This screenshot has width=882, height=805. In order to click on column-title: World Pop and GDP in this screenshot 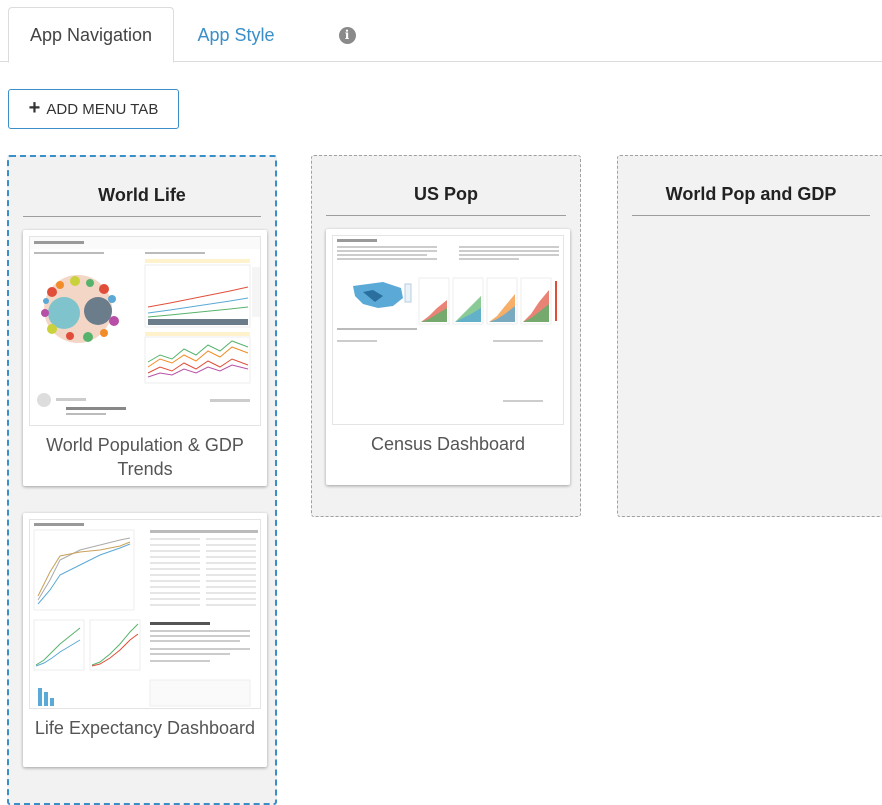, I will do `click(751, 200)`.